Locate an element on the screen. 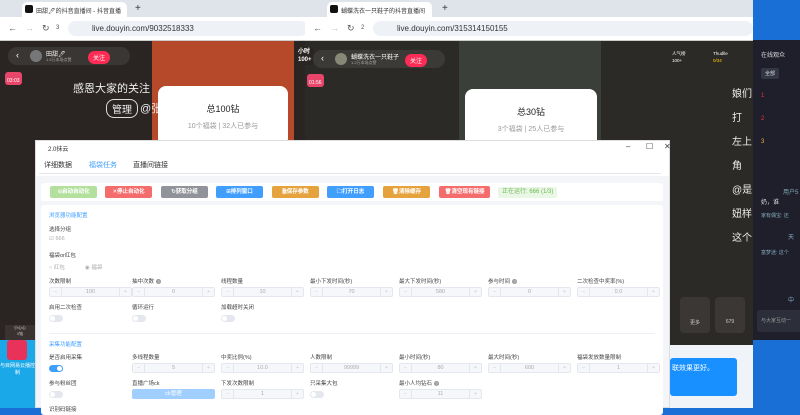 The image size is (800, 415). url-input: live.douyin.com/9032518333 is located at coordinates (186, 28).